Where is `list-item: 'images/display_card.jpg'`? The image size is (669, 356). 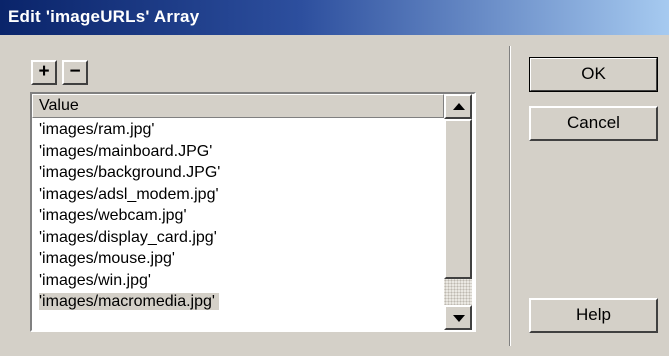
list-item: 'images/display_card.jpg' is located at coordinates (238, 238).